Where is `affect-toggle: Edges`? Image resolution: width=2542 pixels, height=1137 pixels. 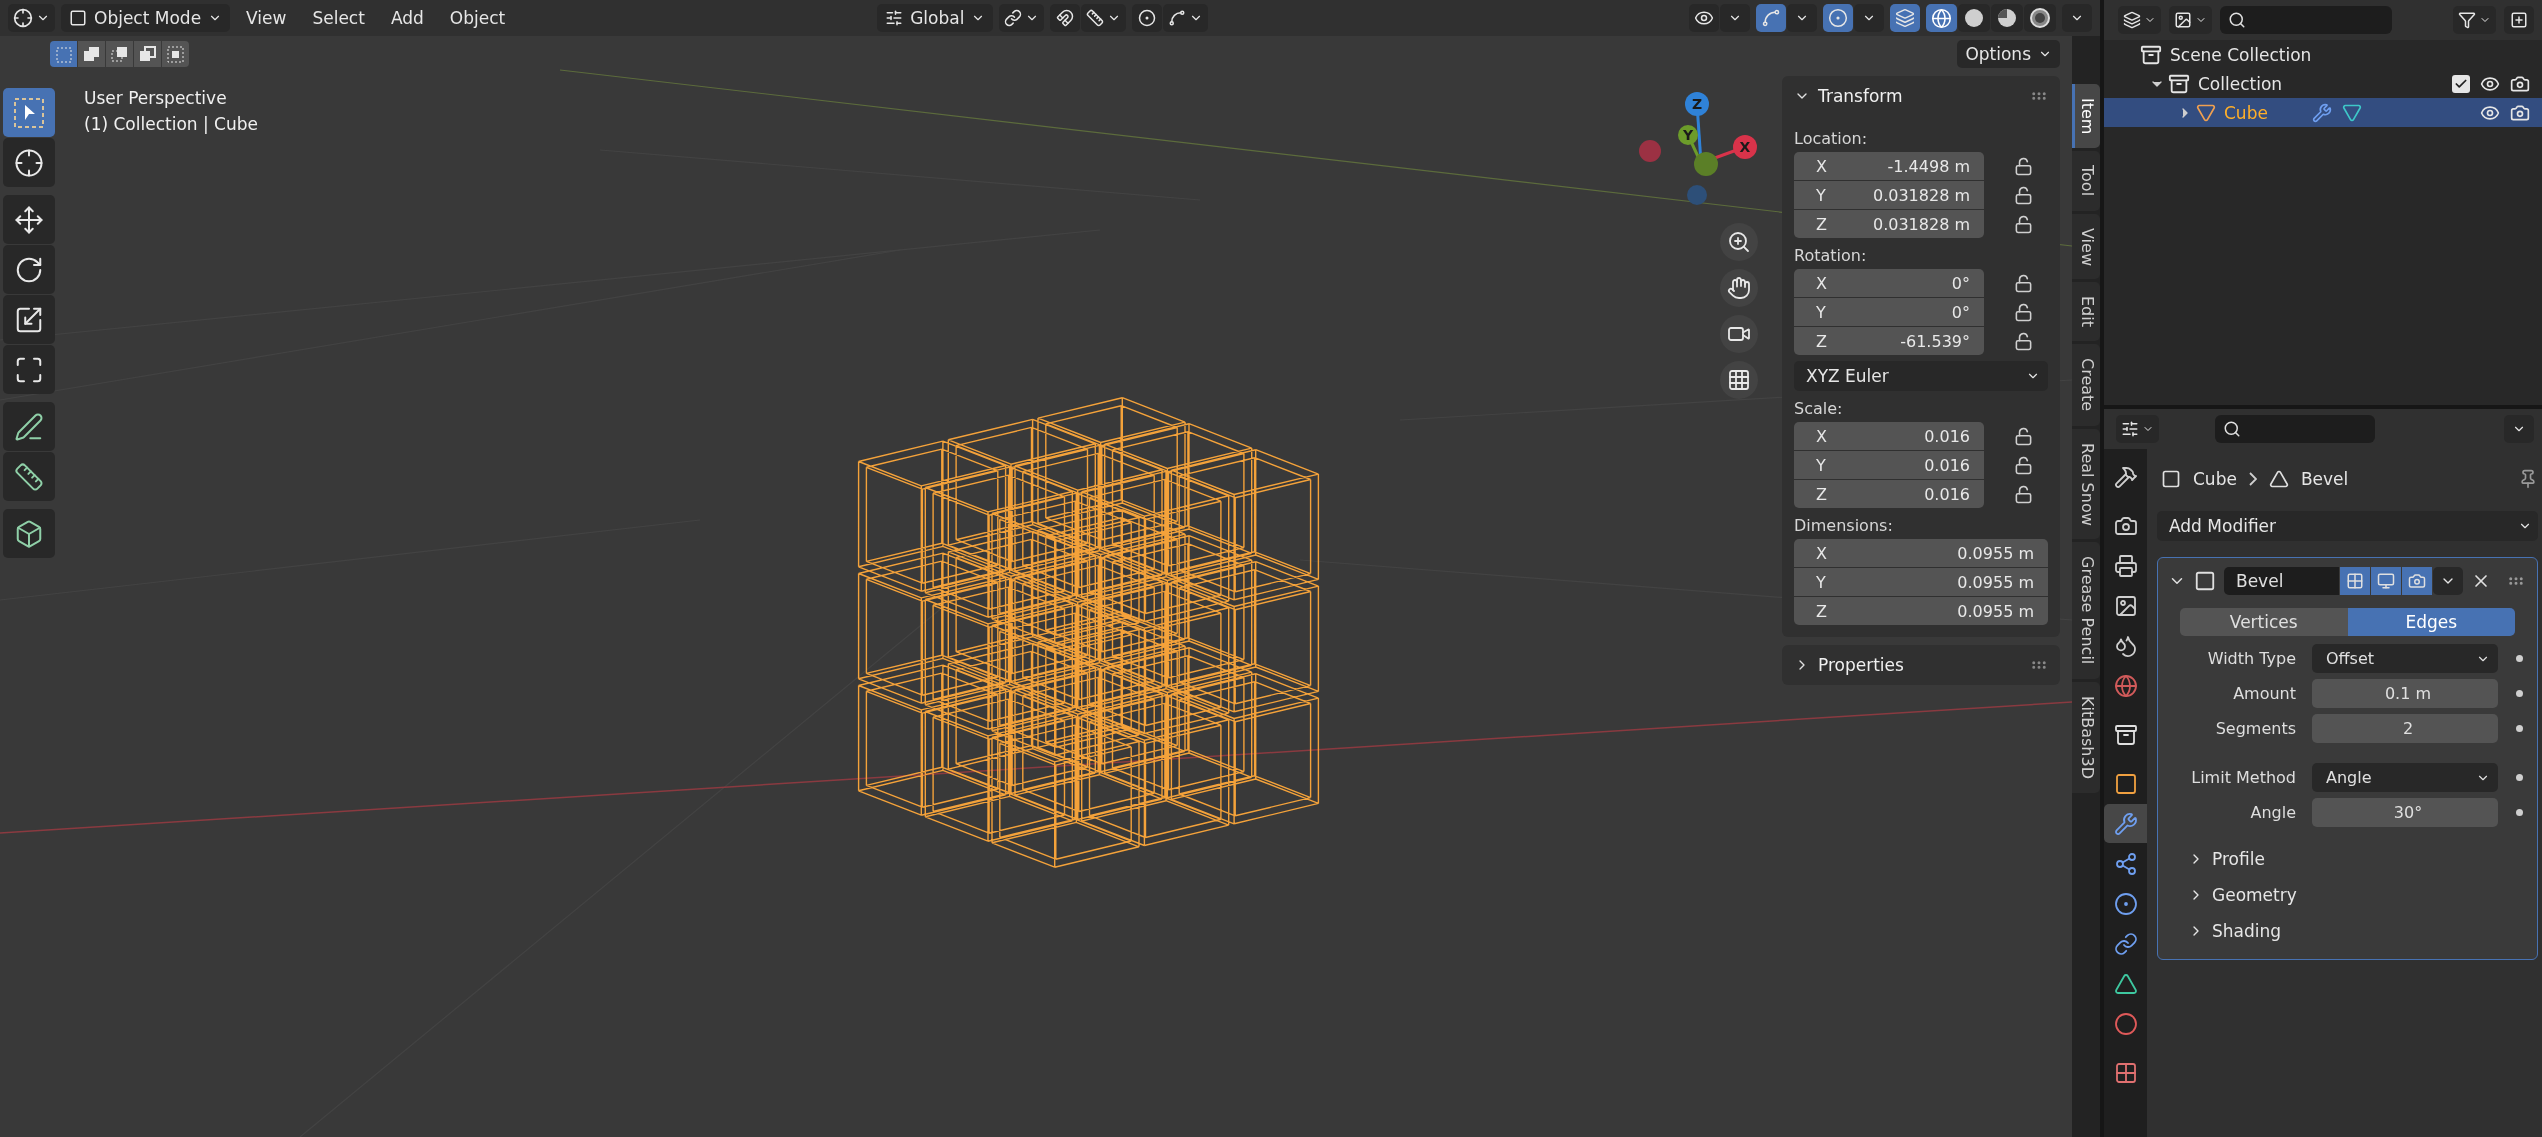
affect-toggle: Edges is located at coordinates (2431, 622).